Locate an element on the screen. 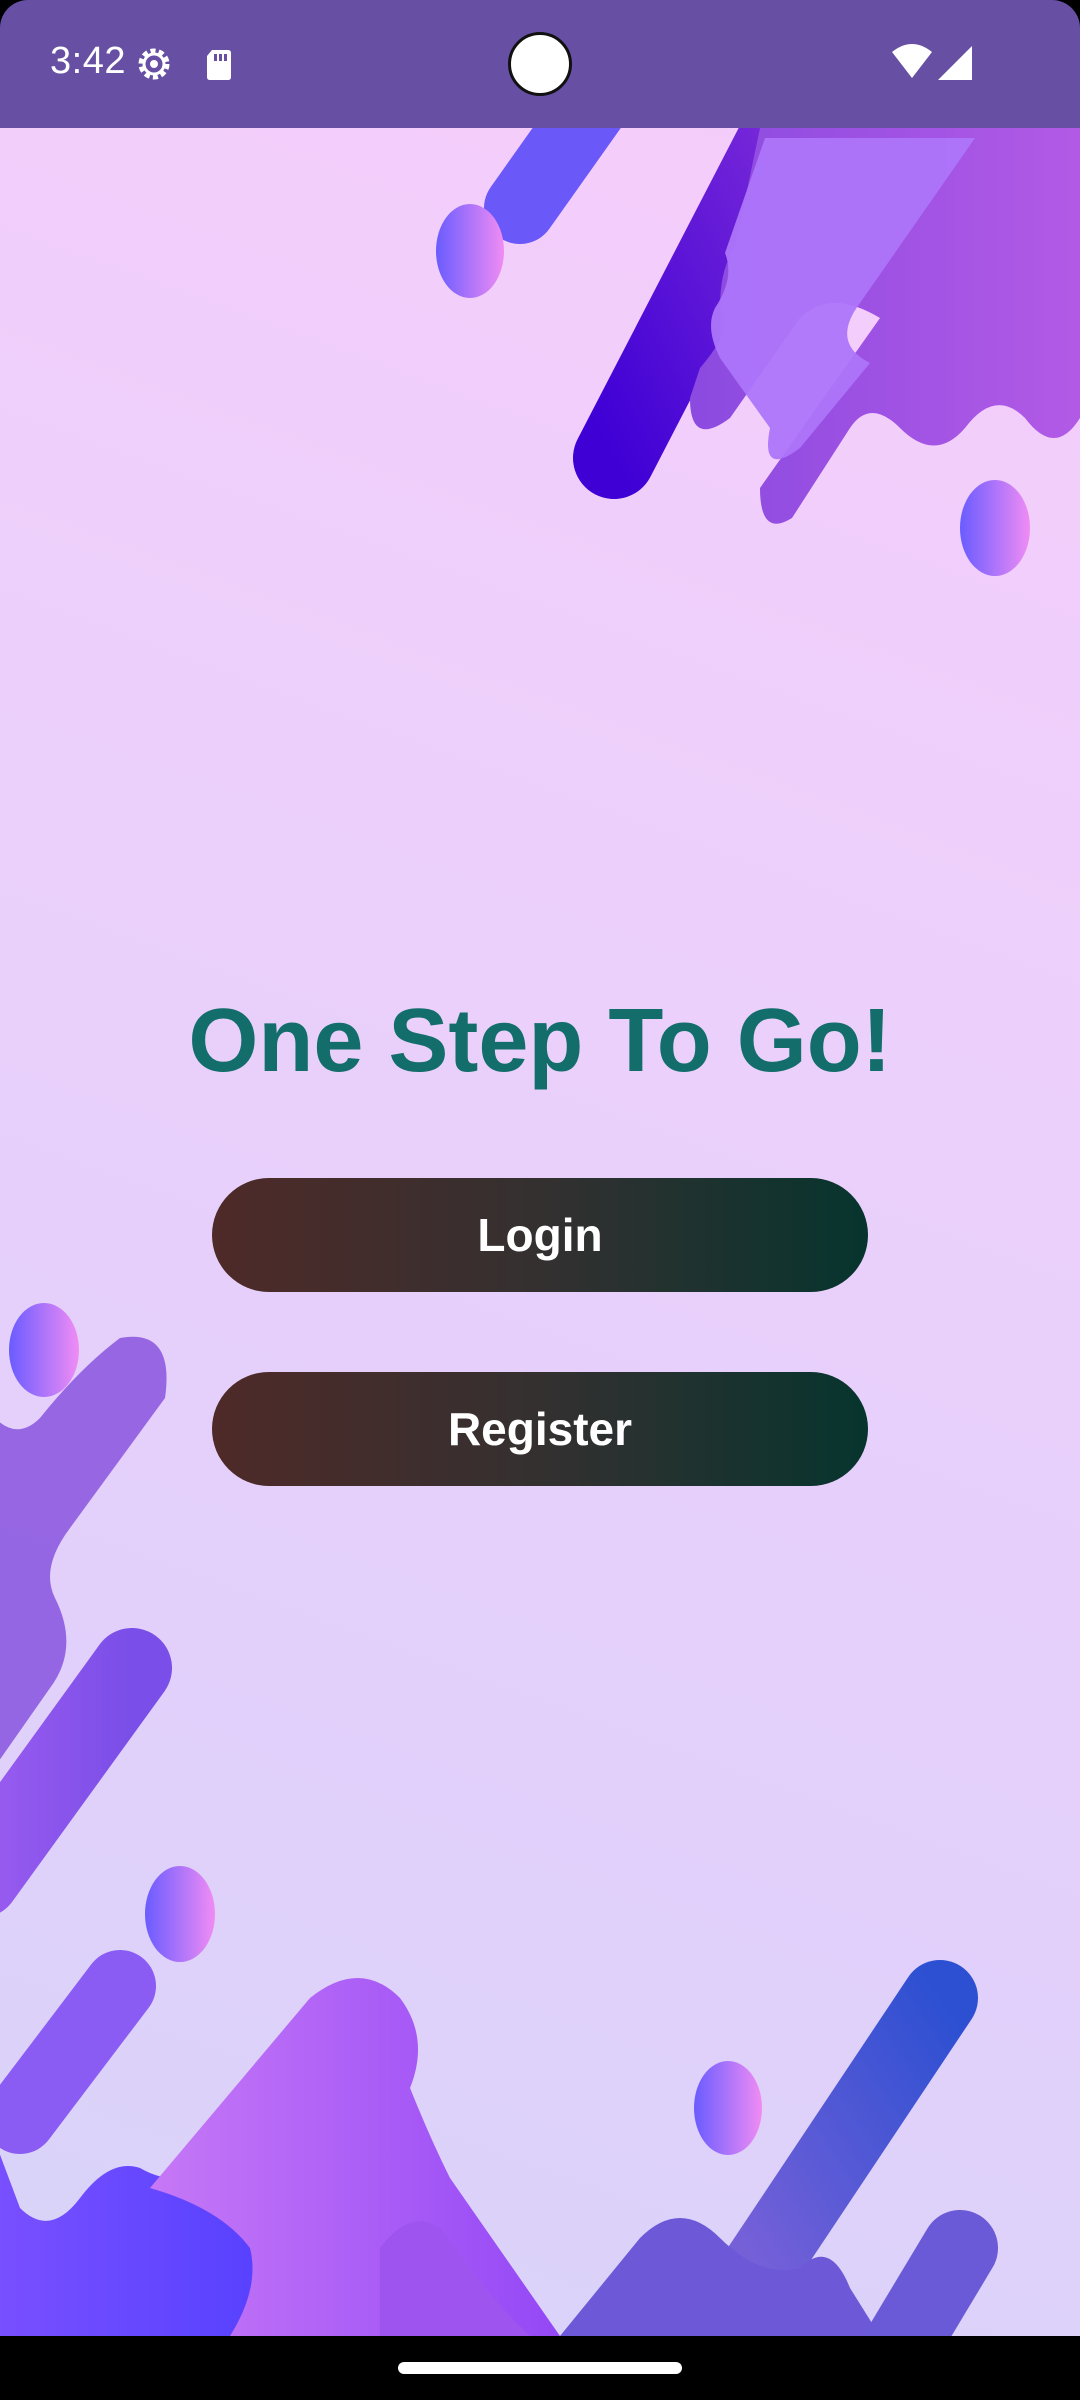 The width and height of the screenshot is (1080, 2400). front-camera-cutout is located at coordinates (540, 64).